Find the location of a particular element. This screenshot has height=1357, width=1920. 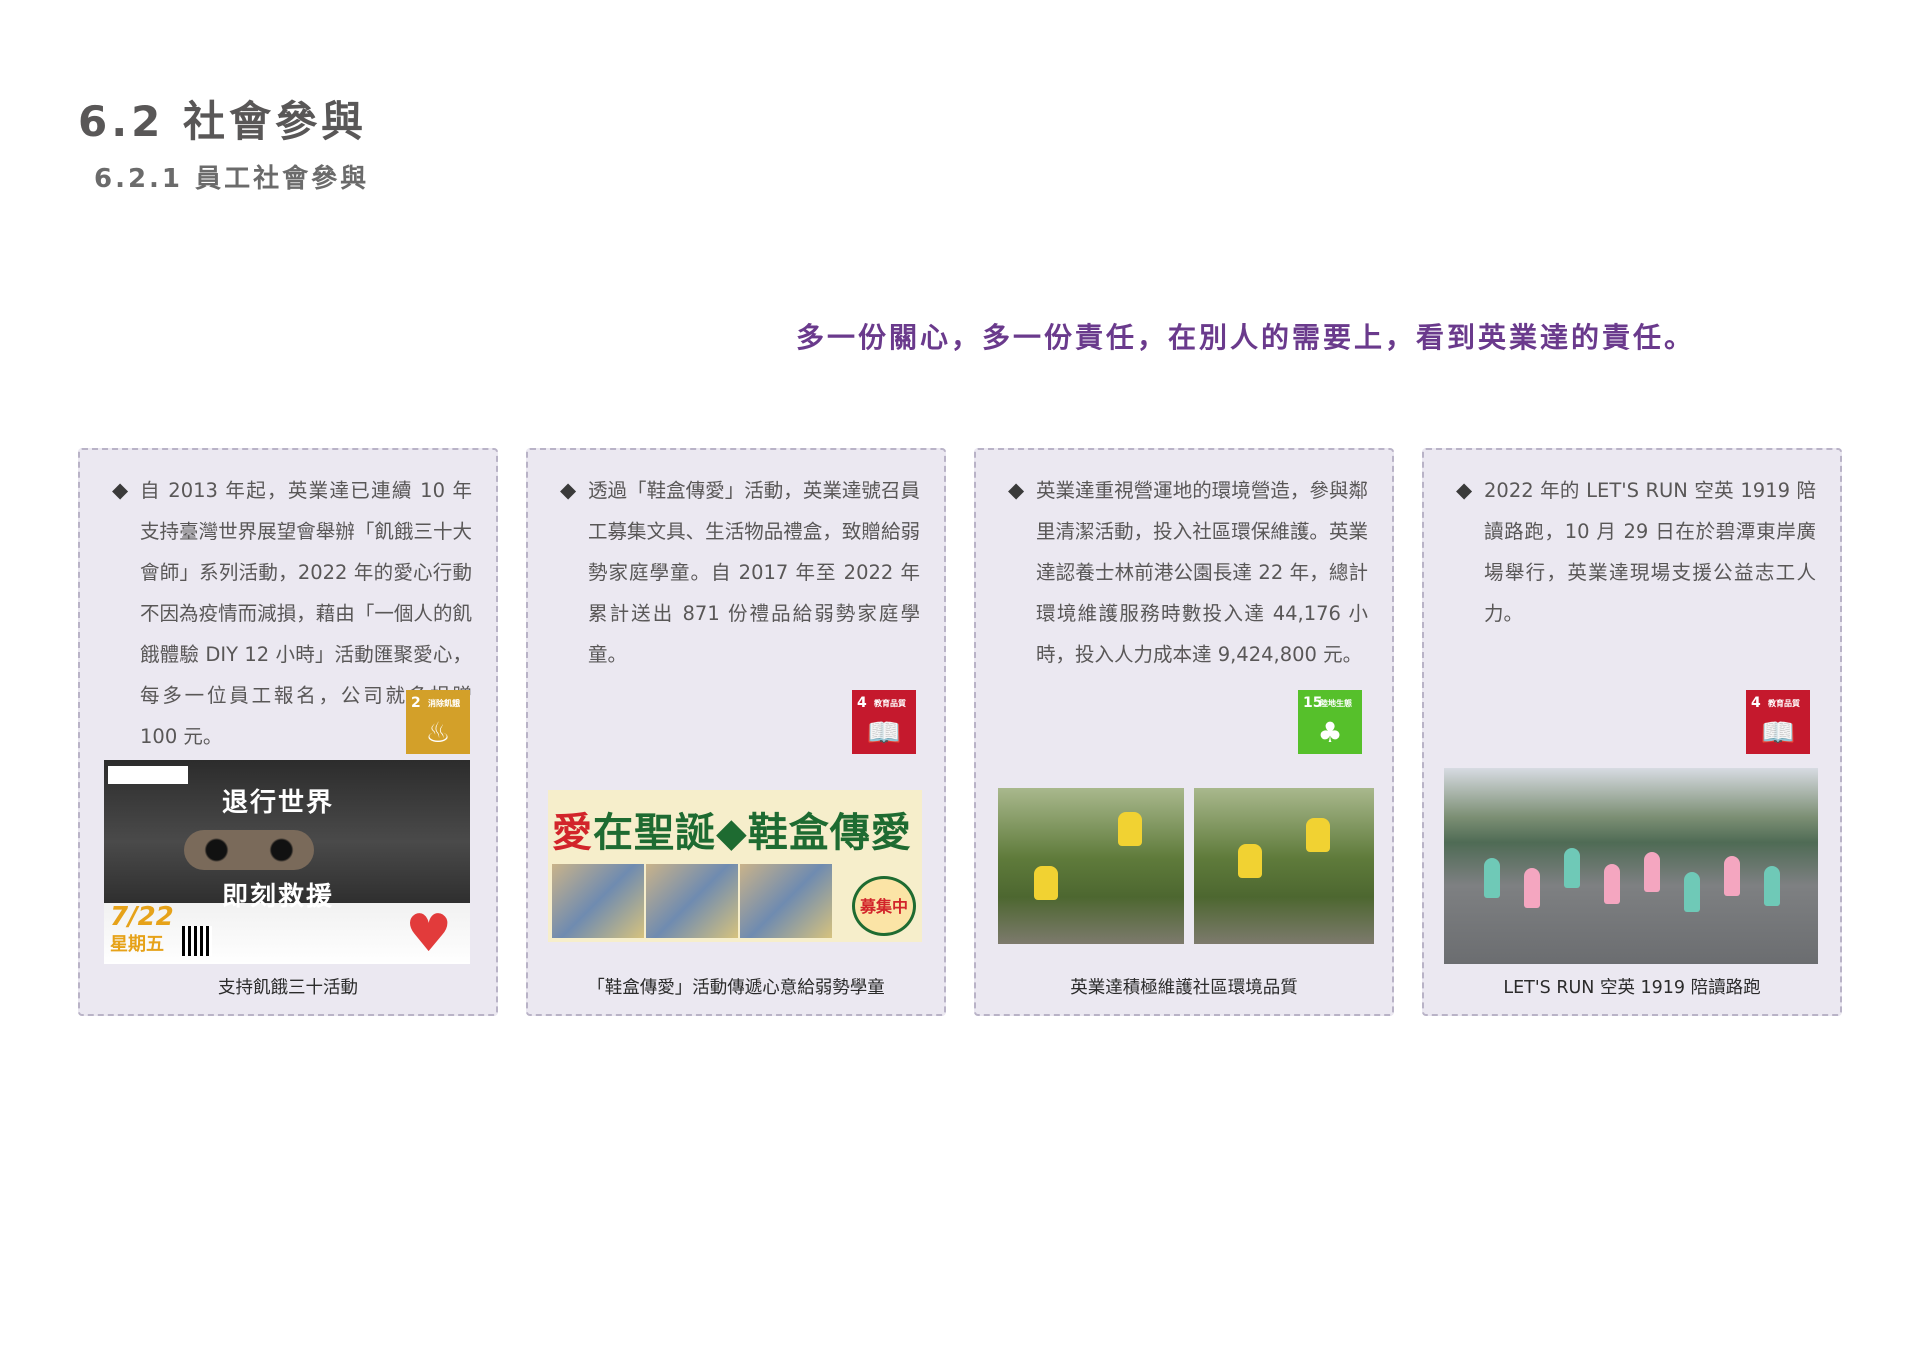

photo-caption: 支持飢餓三十活動 is located at coordinates (288, 988).